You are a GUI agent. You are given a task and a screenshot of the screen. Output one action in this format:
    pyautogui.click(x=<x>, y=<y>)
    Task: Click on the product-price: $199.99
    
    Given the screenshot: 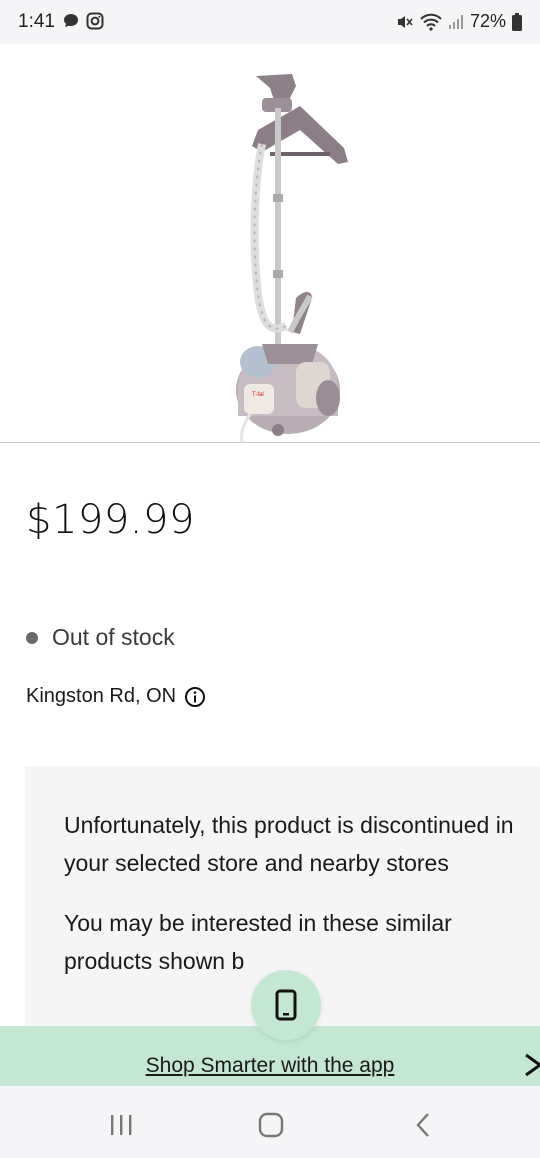 What is the action you would take?
    pyautogui.click(x=110, y=520)
    